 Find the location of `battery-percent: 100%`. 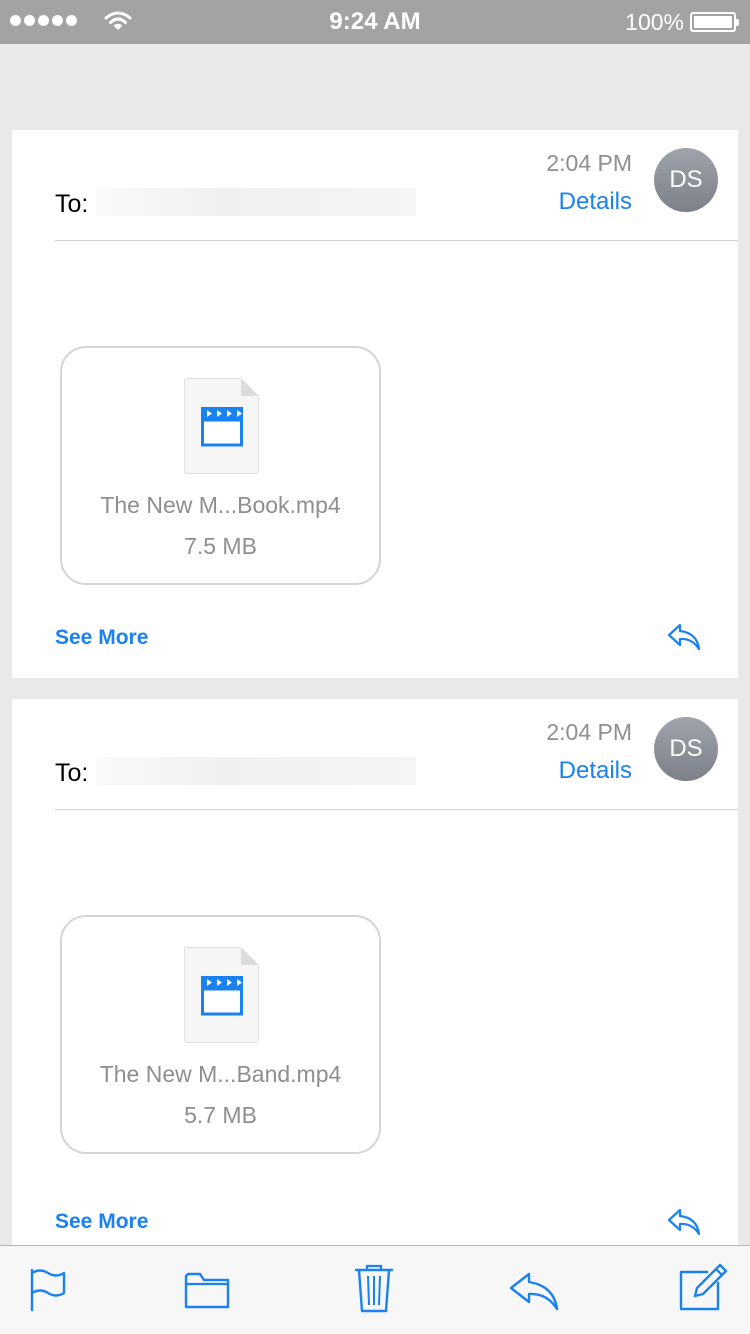

battery-percent: 100% is located at coordinates (654, 22).